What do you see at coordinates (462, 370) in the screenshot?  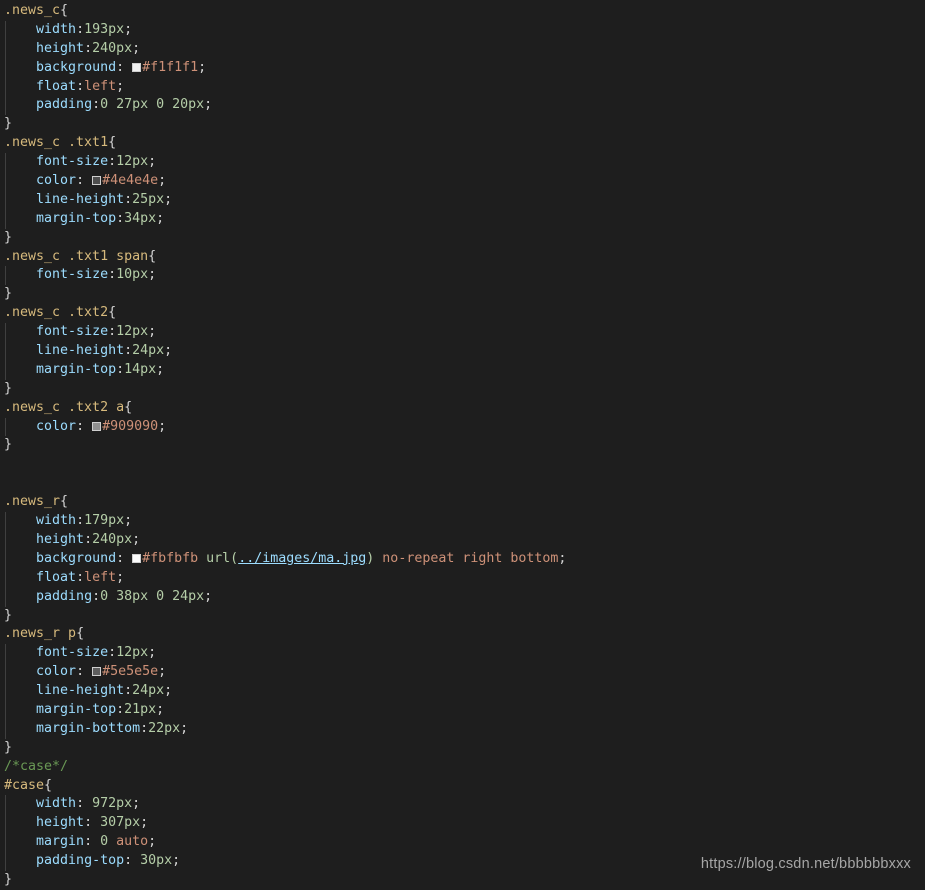 I see `code-line: margin-top:14px;` at bounding box center [462, 370].